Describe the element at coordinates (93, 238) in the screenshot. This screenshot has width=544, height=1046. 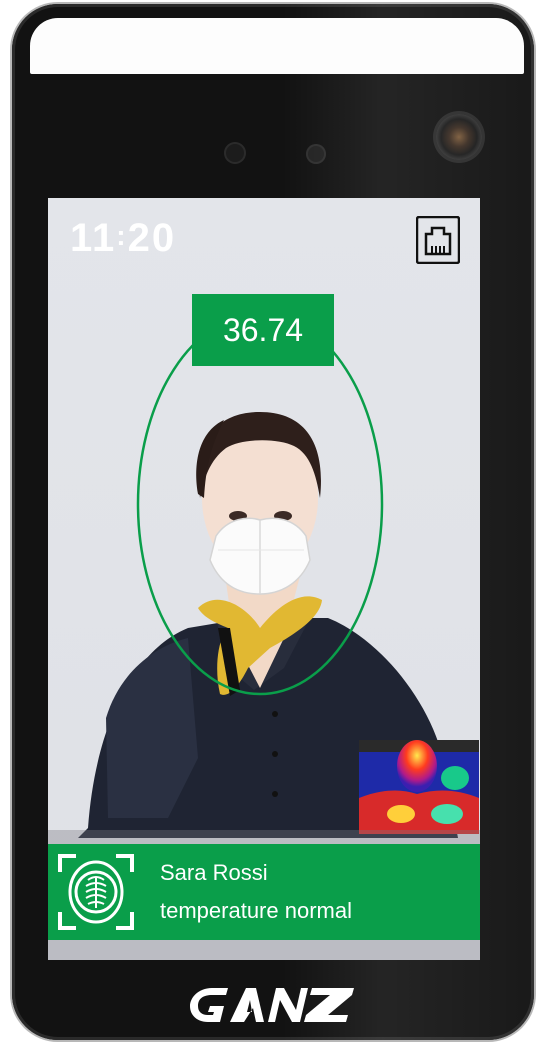
I see `clock-hours: 11` at that location.